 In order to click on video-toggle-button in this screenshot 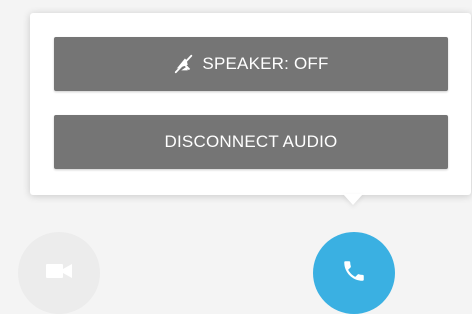, I will do `click(59, 273)`.